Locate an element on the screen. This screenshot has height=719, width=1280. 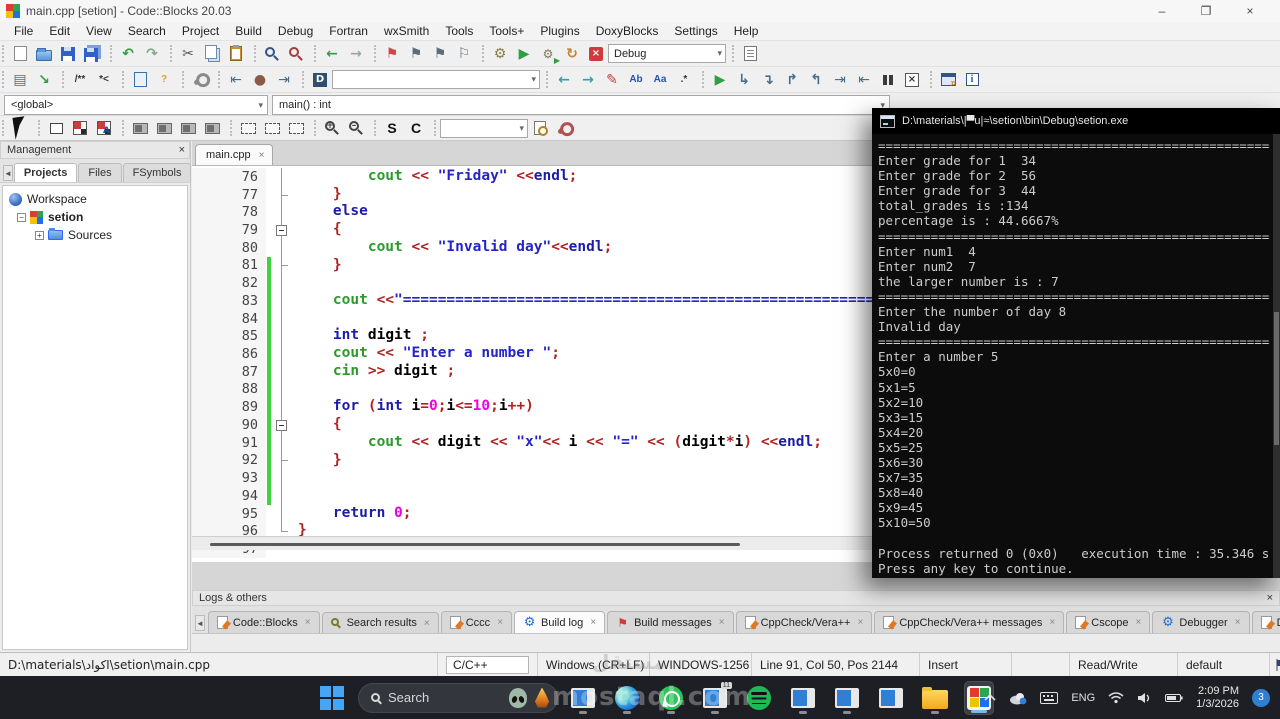
logs-close-icon: × is located at coordinates (1270, 598).